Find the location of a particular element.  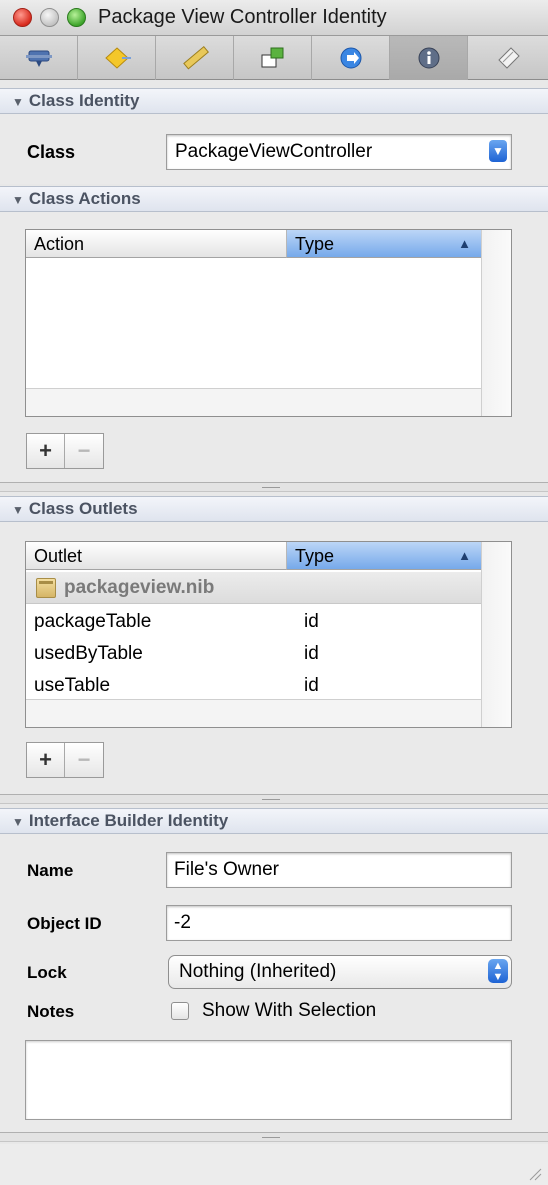

effects-icon is located at coordinates (117, 58).